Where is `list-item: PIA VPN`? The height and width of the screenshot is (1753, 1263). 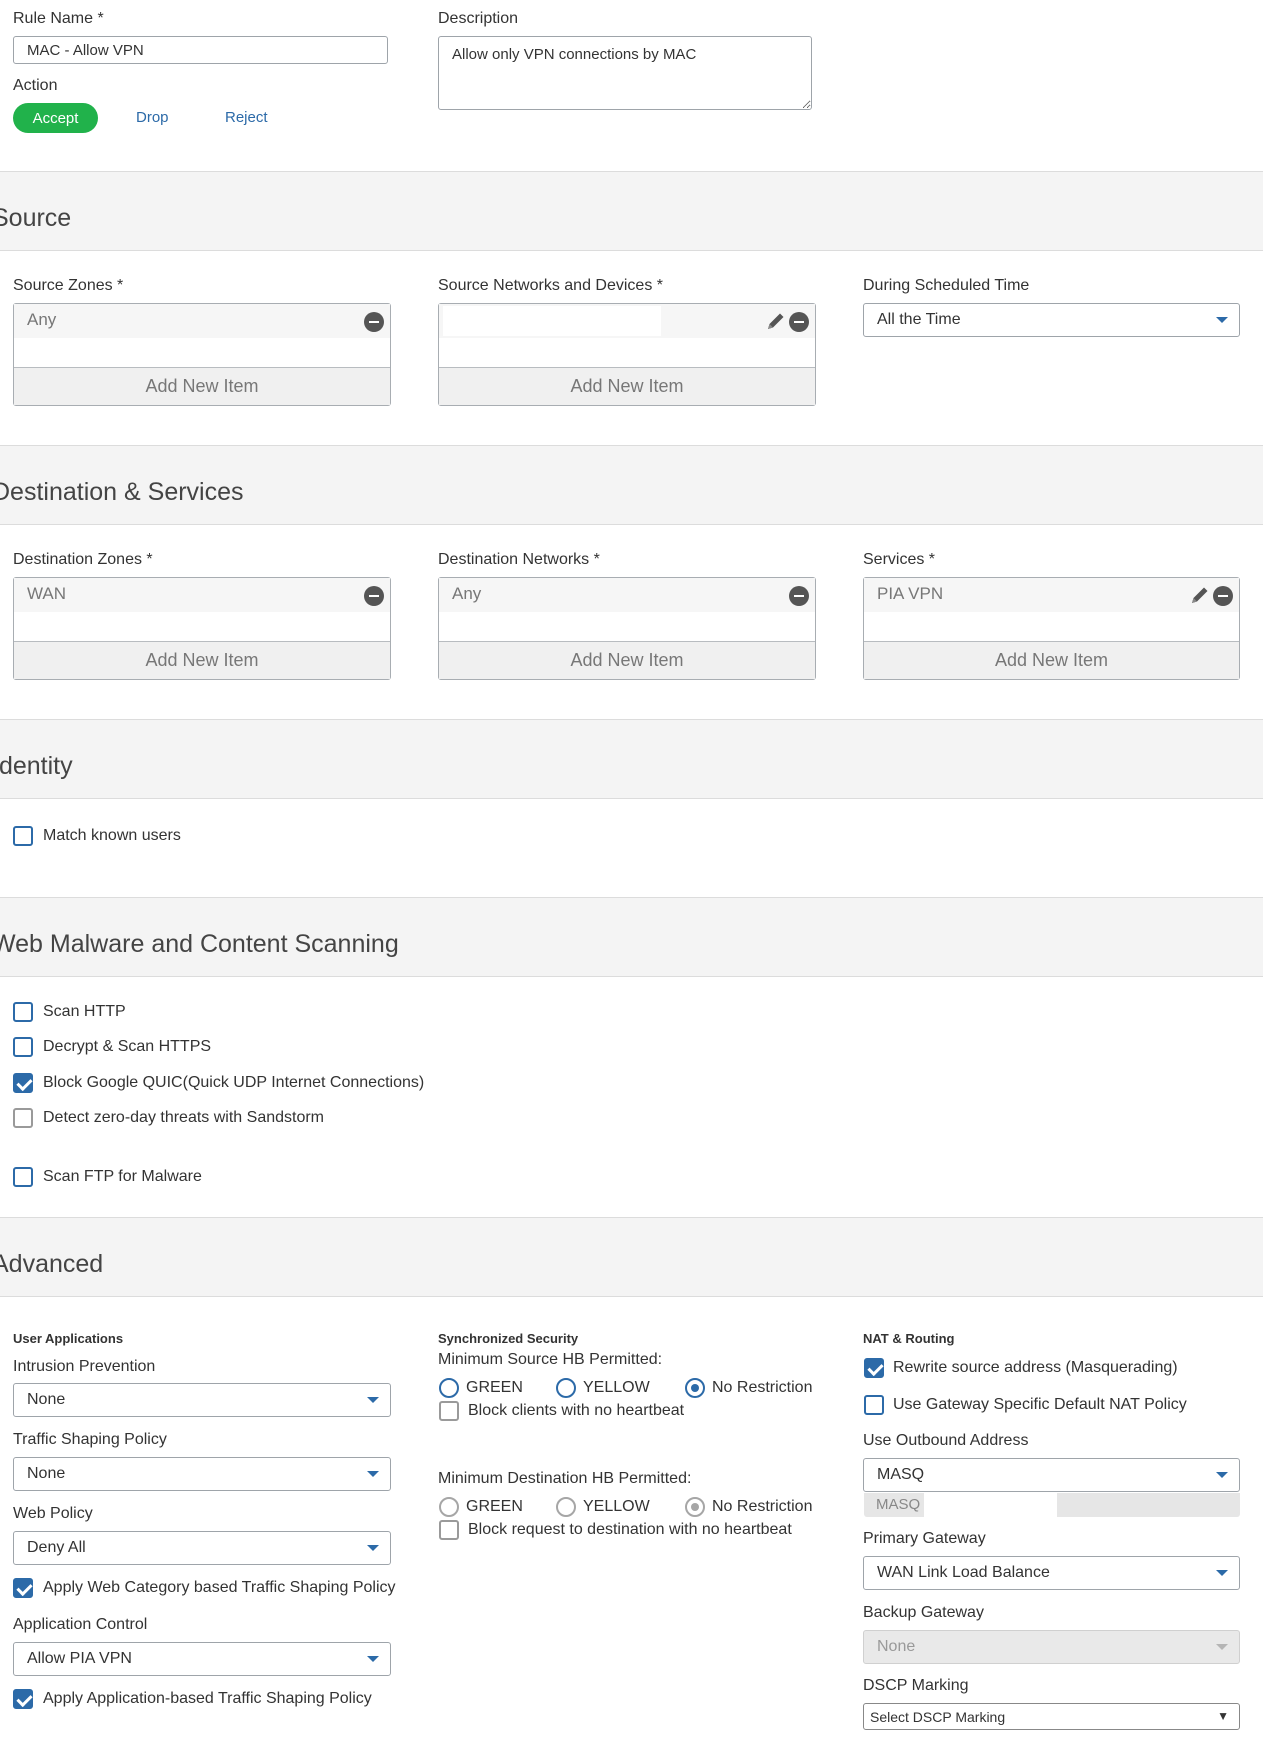 list-item: PIA VPN is located at coordinates (1051, 595).